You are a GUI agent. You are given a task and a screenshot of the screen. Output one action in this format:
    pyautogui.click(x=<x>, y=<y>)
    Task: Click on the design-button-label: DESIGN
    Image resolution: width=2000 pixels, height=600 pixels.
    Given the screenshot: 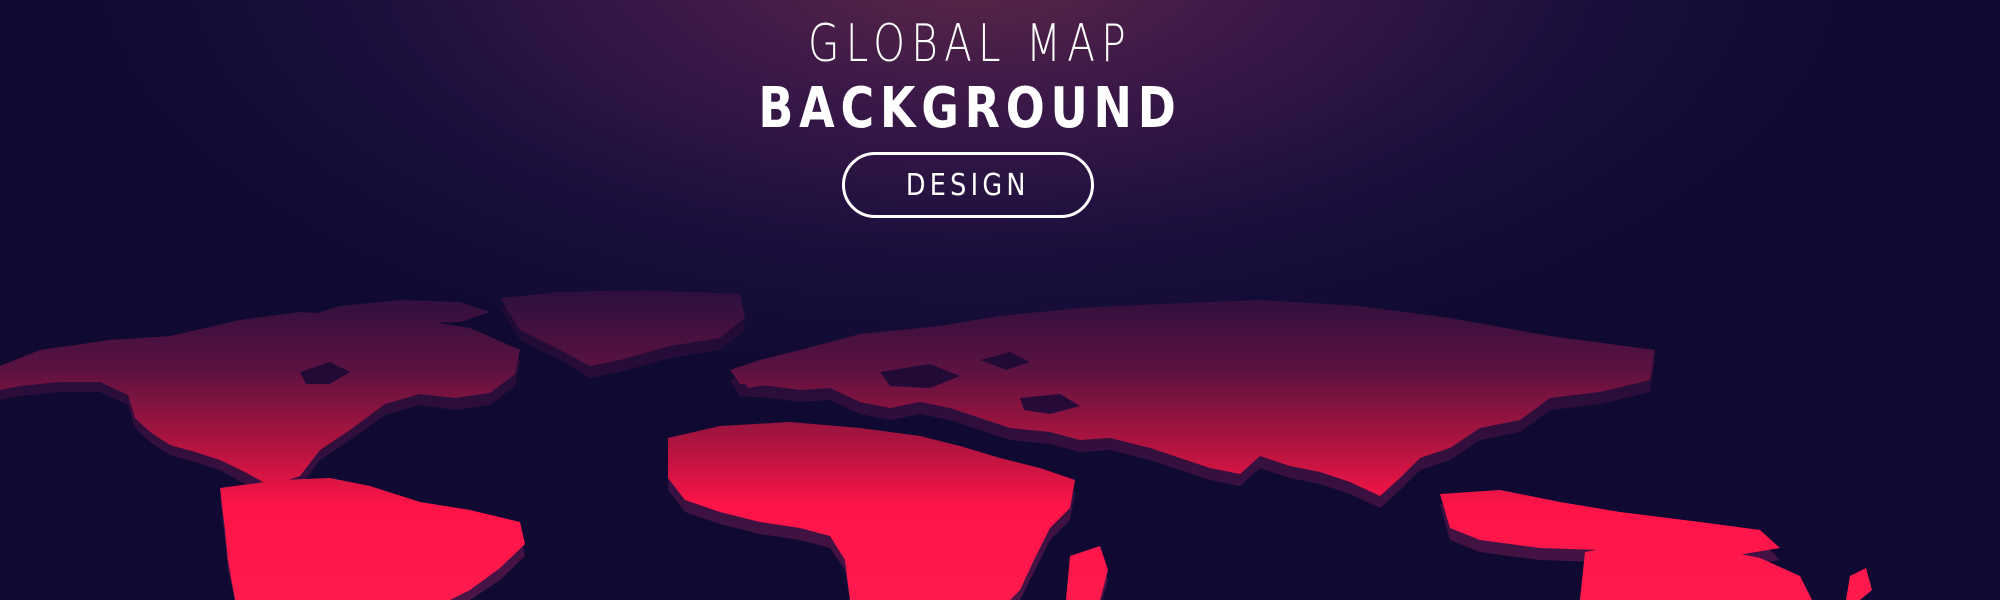 What is the action you would take?
    pyautogui.click(x=968, y=185)
    